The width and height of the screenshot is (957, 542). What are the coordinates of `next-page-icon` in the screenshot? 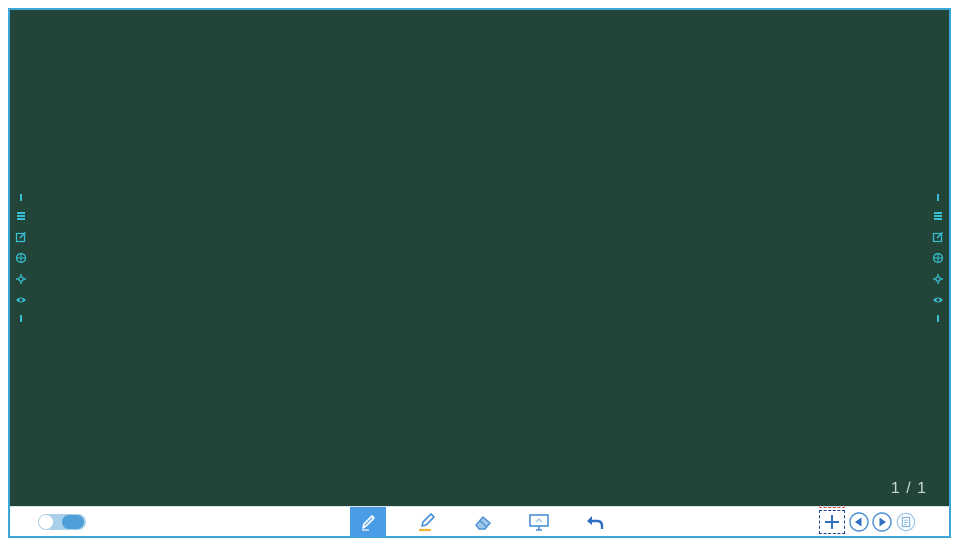 It's located at (882, 522).